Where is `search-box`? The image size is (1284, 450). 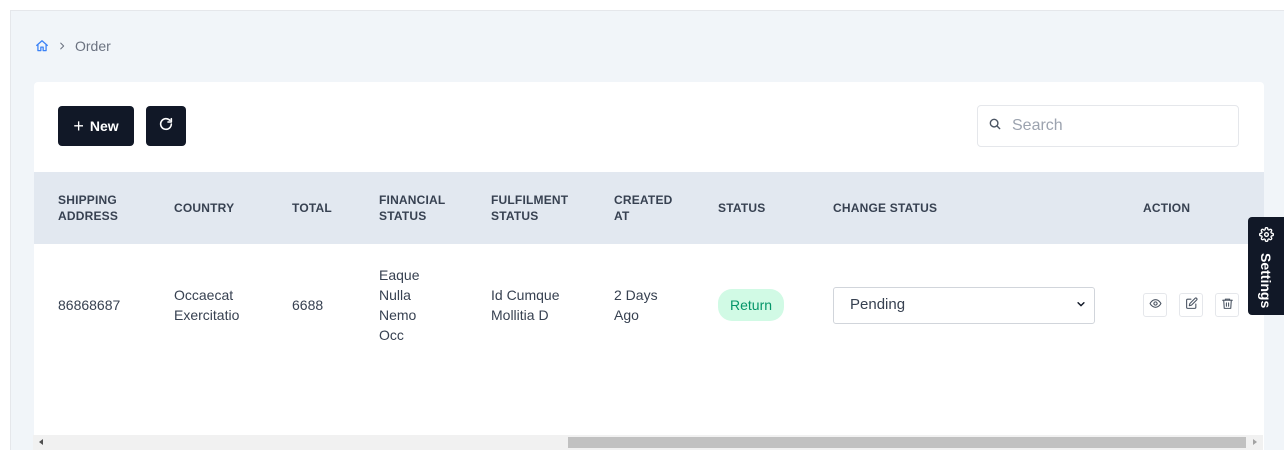 search-box is located at coordinates (1108, 126).